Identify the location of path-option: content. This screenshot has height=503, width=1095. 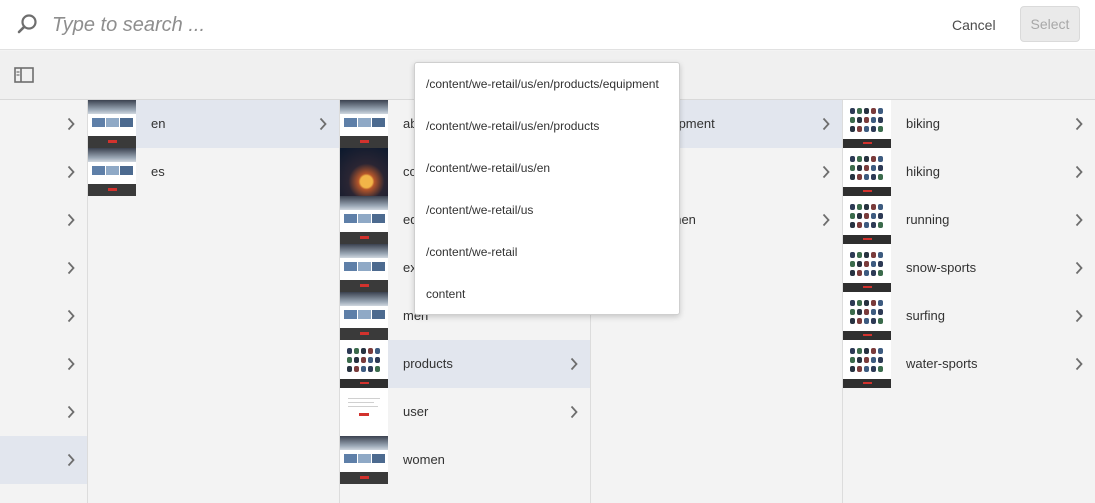
(547, 294).